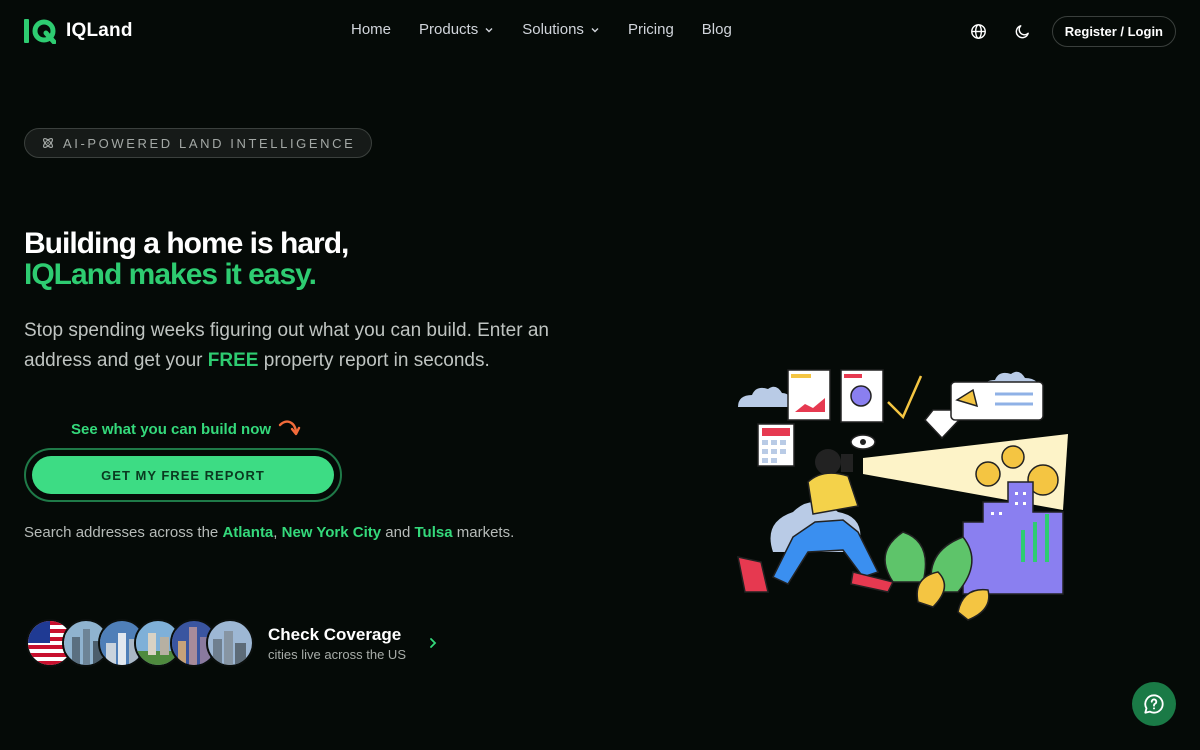 Image resolution: width=1200 pixels, height=750 pixels. Describe the element at coordinates (48, 143) in the screenshot. I see `atom-icon` at that location.